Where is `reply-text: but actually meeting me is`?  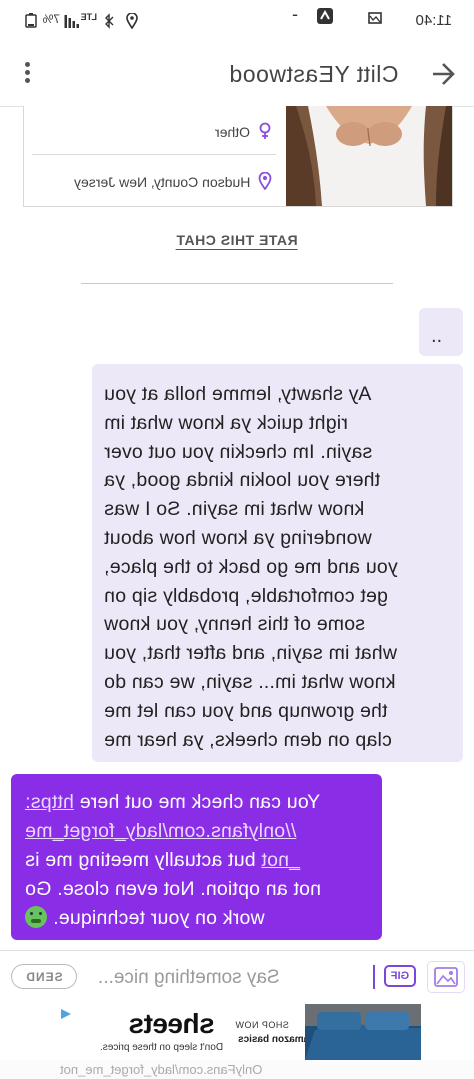 reply-text: but actually meeting me is is located at coordinates (143, 860).